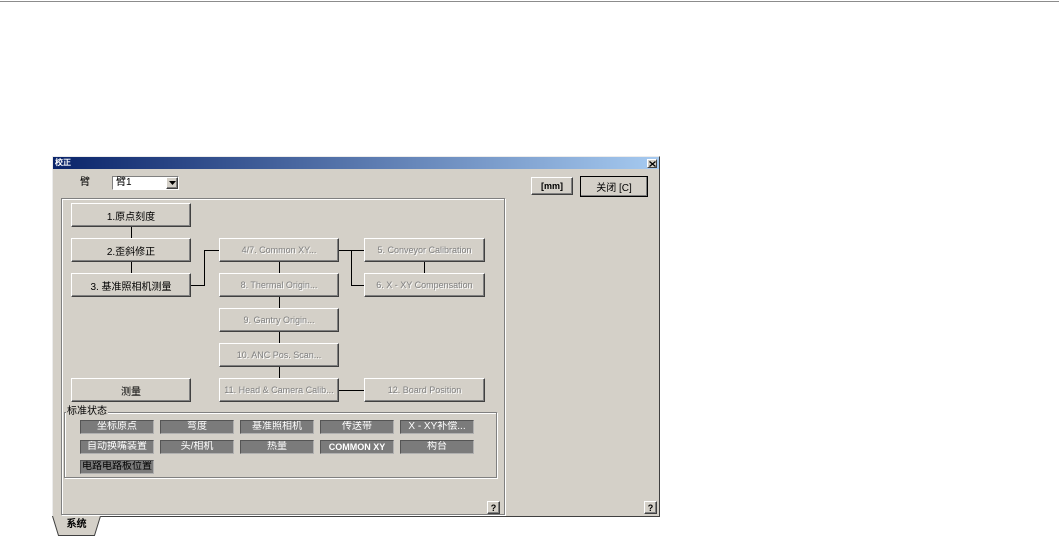  Describe the element at coordinates (357, 447) in the screenshot. I see `status-cell: COMMON XY` at that location.